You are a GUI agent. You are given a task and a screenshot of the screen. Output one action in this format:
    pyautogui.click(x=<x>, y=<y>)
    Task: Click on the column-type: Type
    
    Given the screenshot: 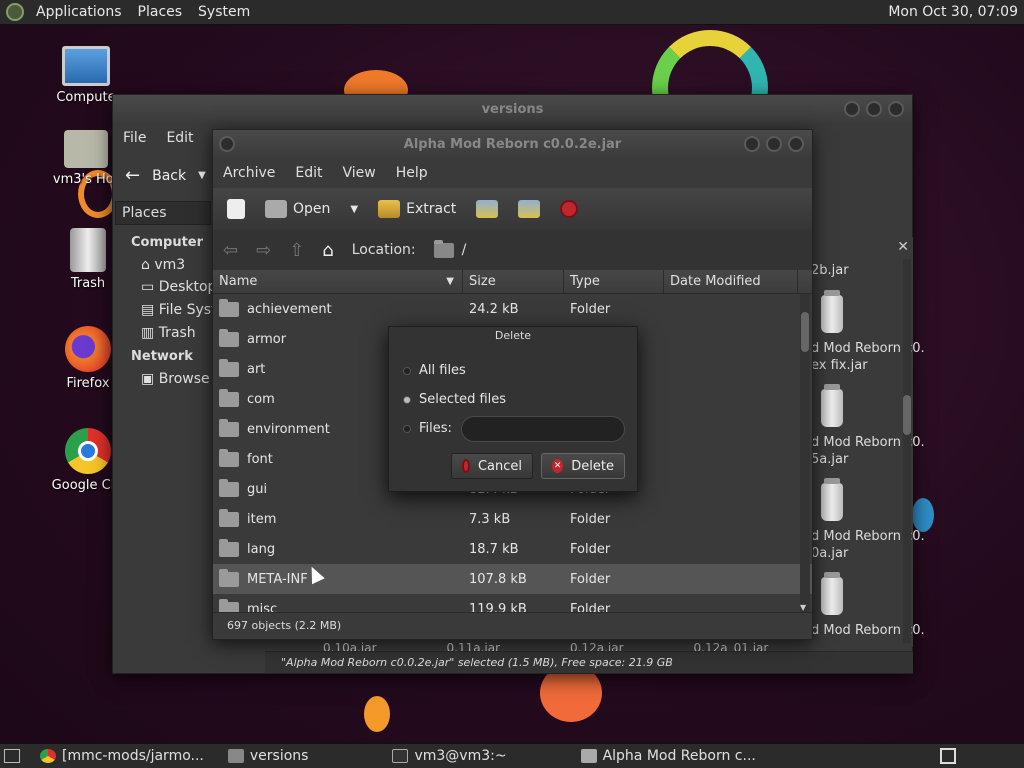 What is the action you would take?
    pyautogui.click(x=614, y=281)
    